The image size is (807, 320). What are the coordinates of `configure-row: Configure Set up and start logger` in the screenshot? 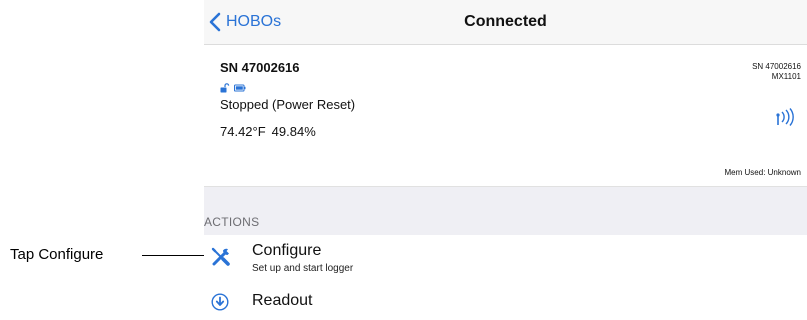 It's located at (505, 259).